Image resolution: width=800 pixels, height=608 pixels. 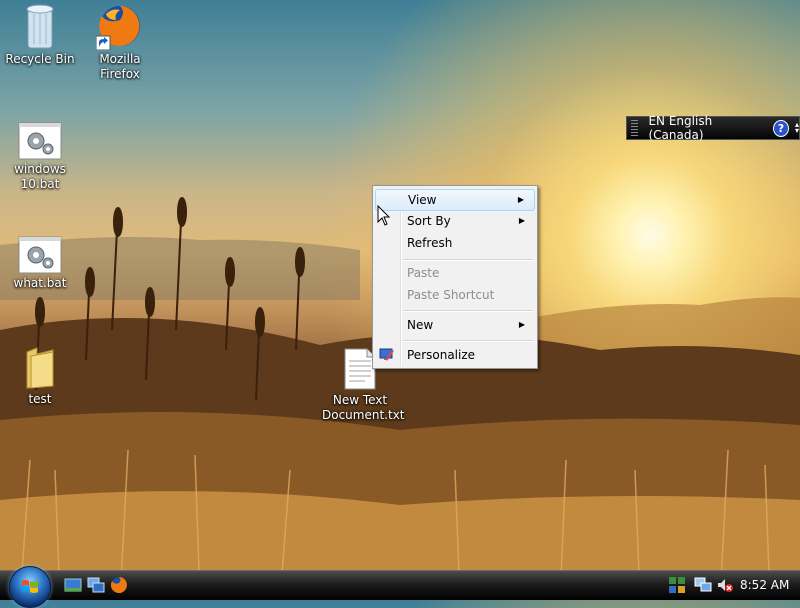 What do you see at coordinates (455, 325) in the screenshot?
I see `menu-item-new: New ▶` at bounding box center [455, 325].